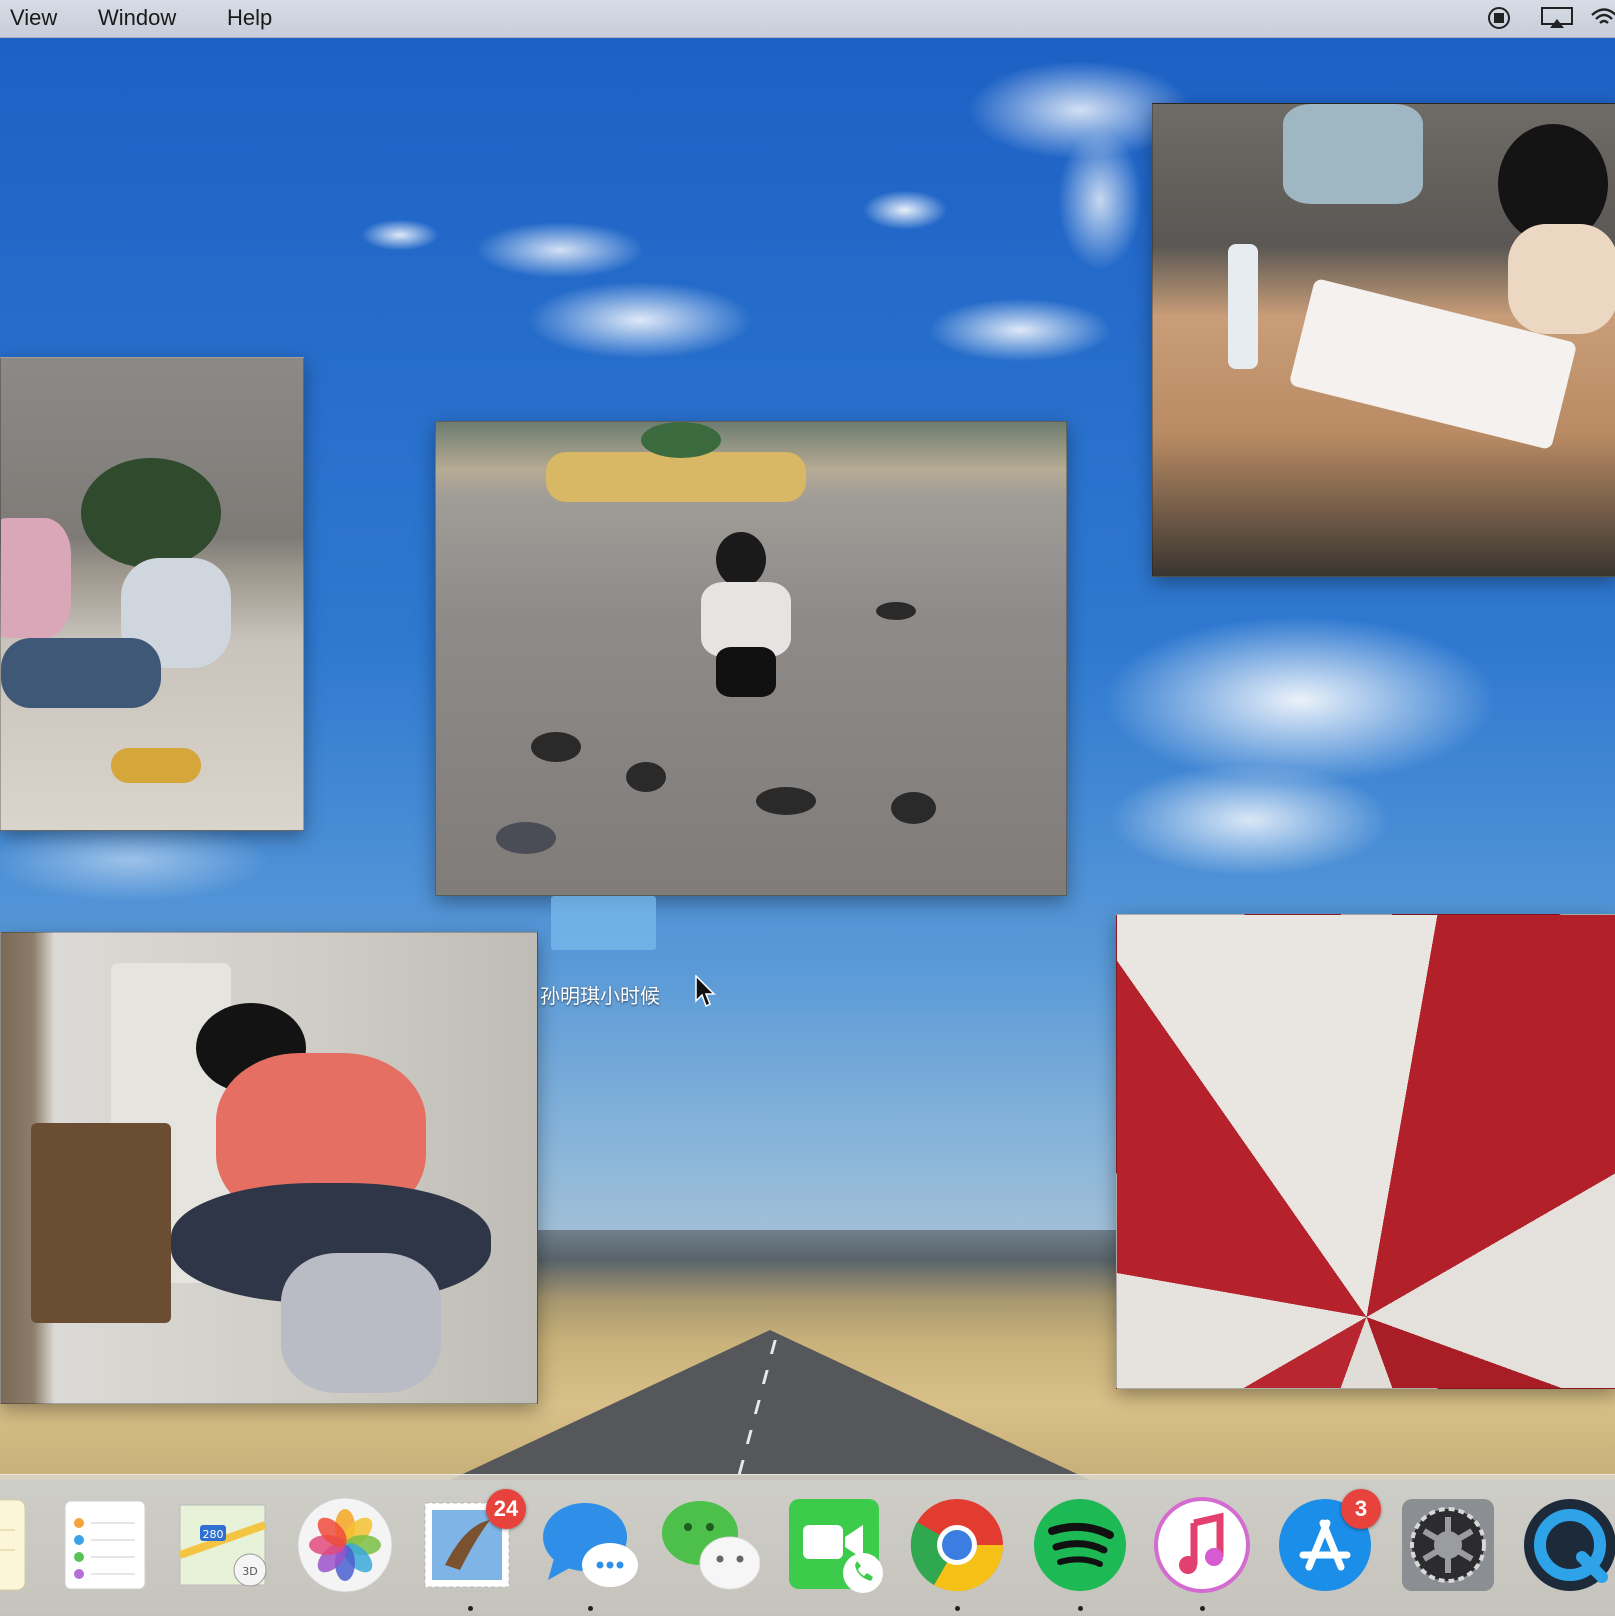 Image resolution: width=1615 pixels, height=1616 pixels. Describe the element at coordinates (156, 765) in the screenshot. I see `photo-sandal` at that location.